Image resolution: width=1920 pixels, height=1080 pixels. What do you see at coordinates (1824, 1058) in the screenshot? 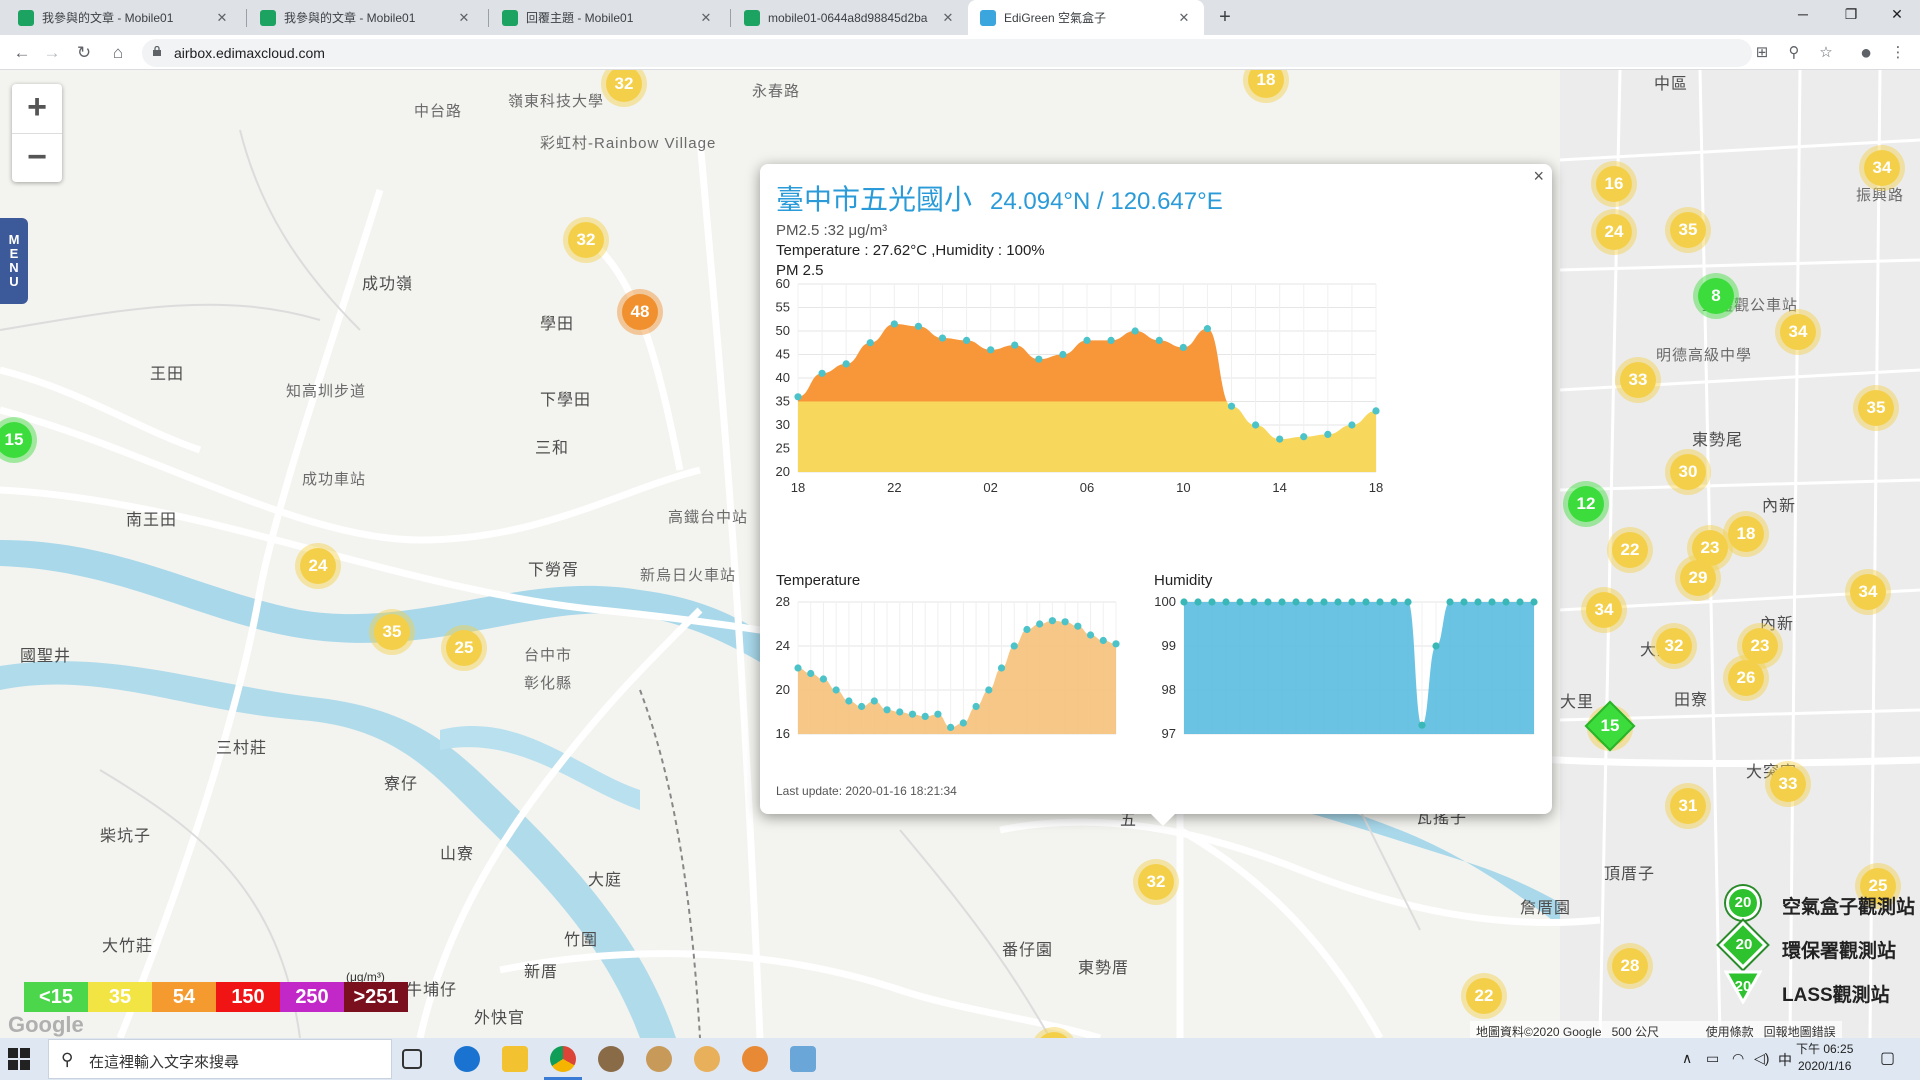
I see `taskbar-clock: 下午 06:25 2020/1/16` at bounding box center [1824, 1058].